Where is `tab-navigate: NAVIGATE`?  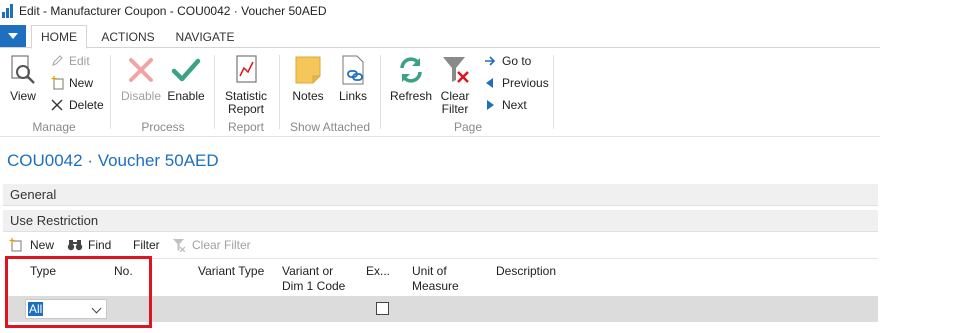
tab-navigate: NAVIGATE is located at coordinates (205, 37).